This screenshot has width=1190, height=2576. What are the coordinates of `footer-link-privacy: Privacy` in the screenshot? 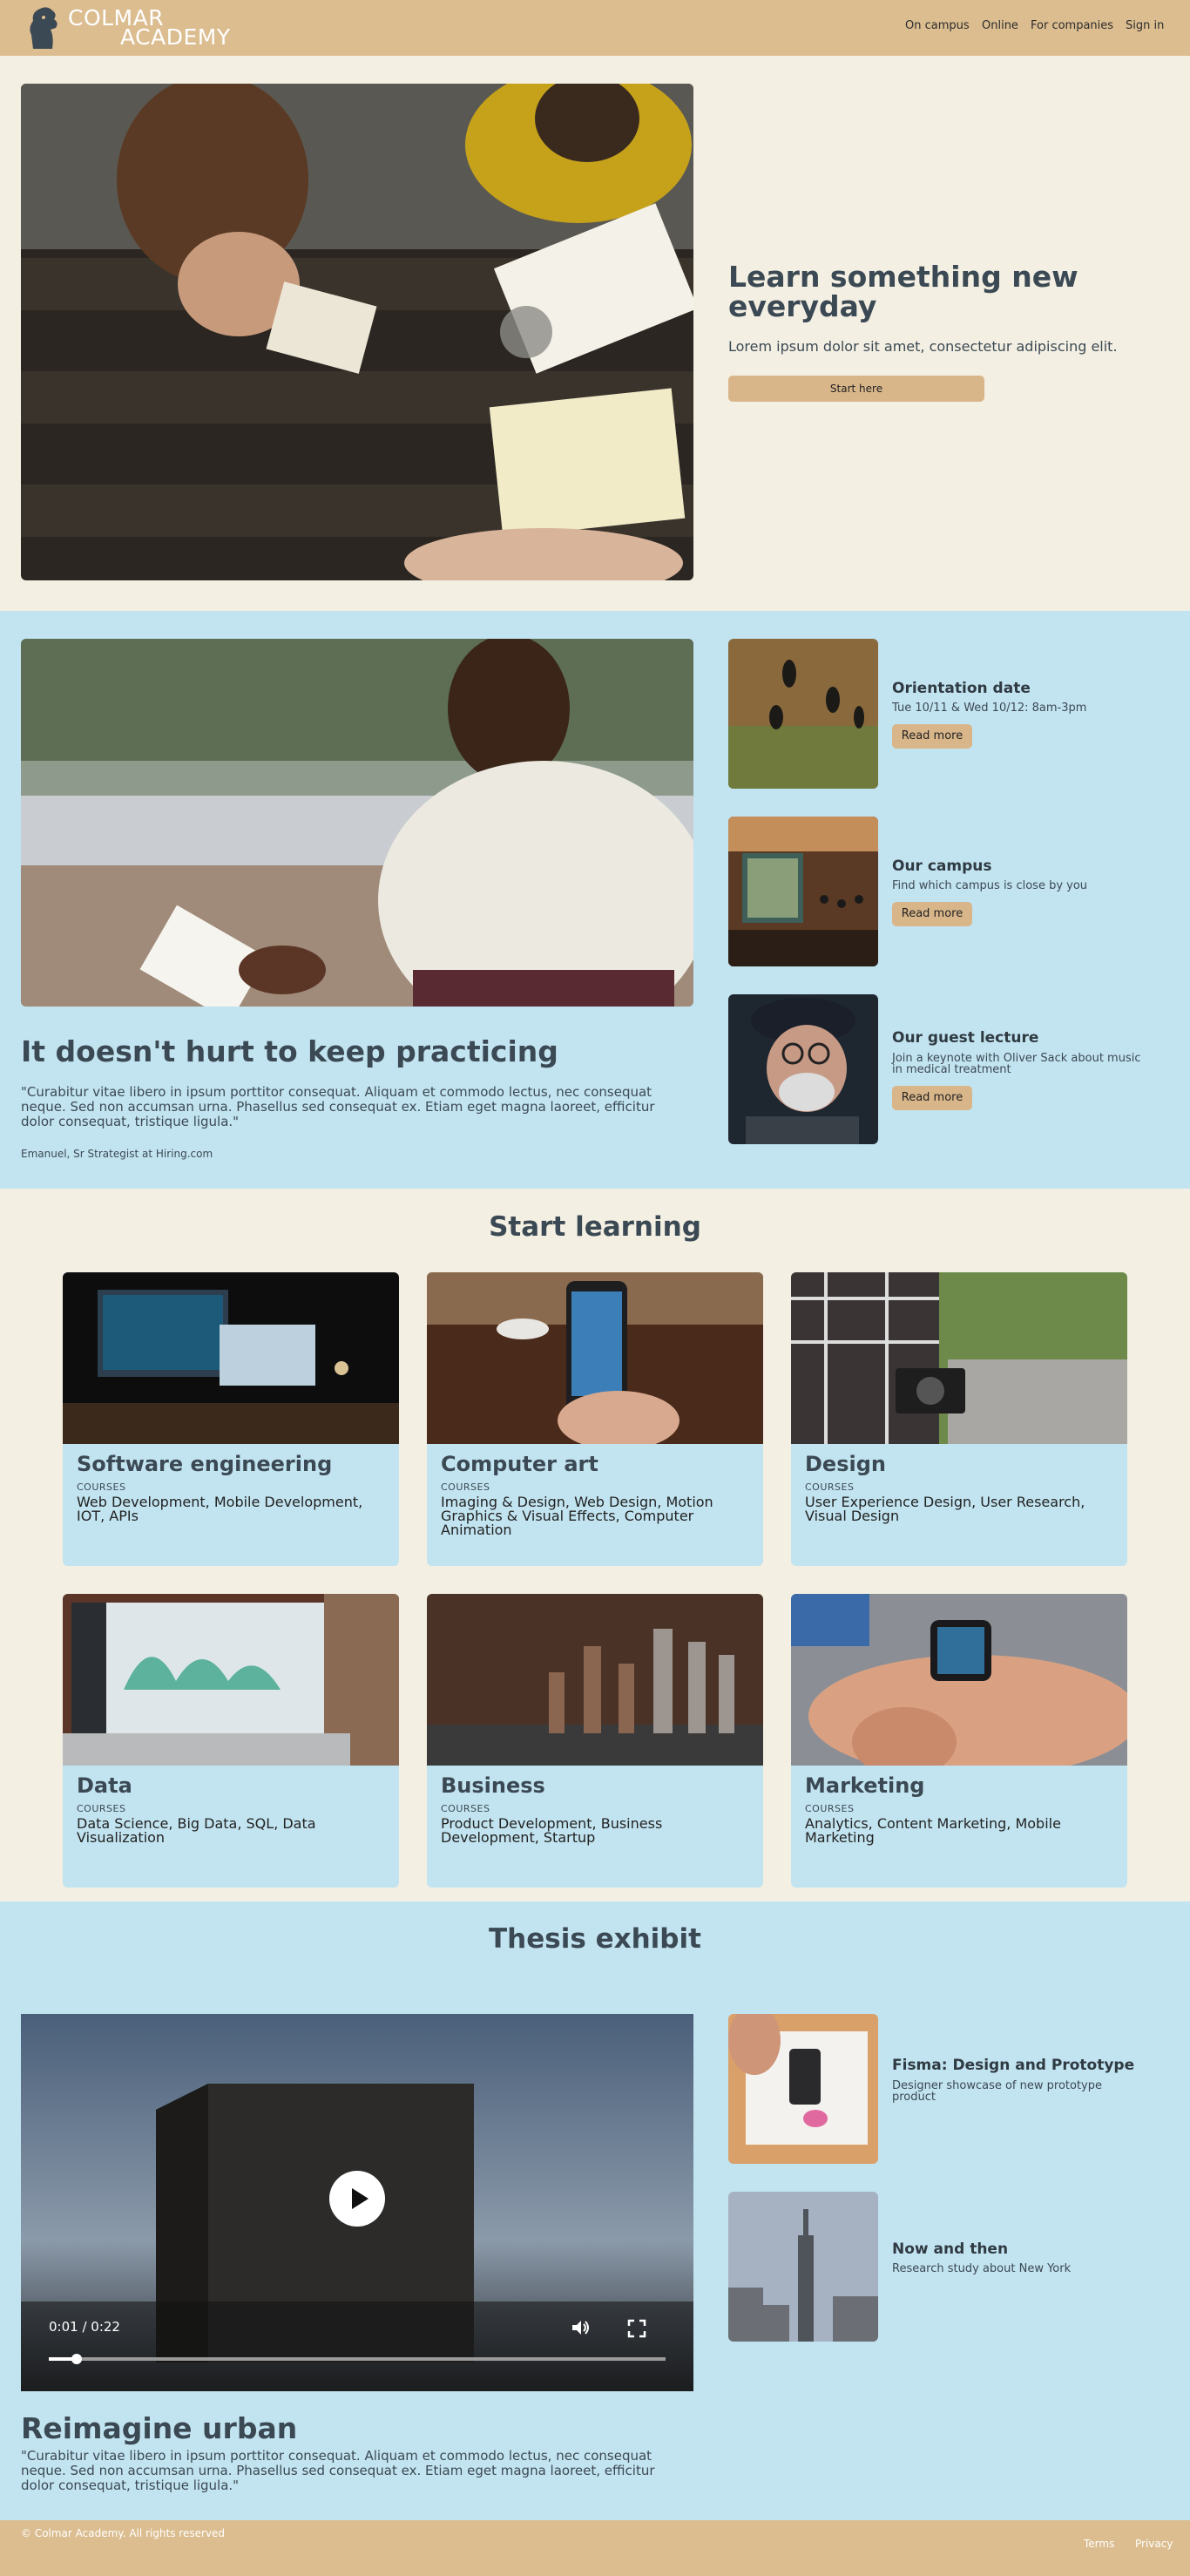 It's located at (1154, 2544).